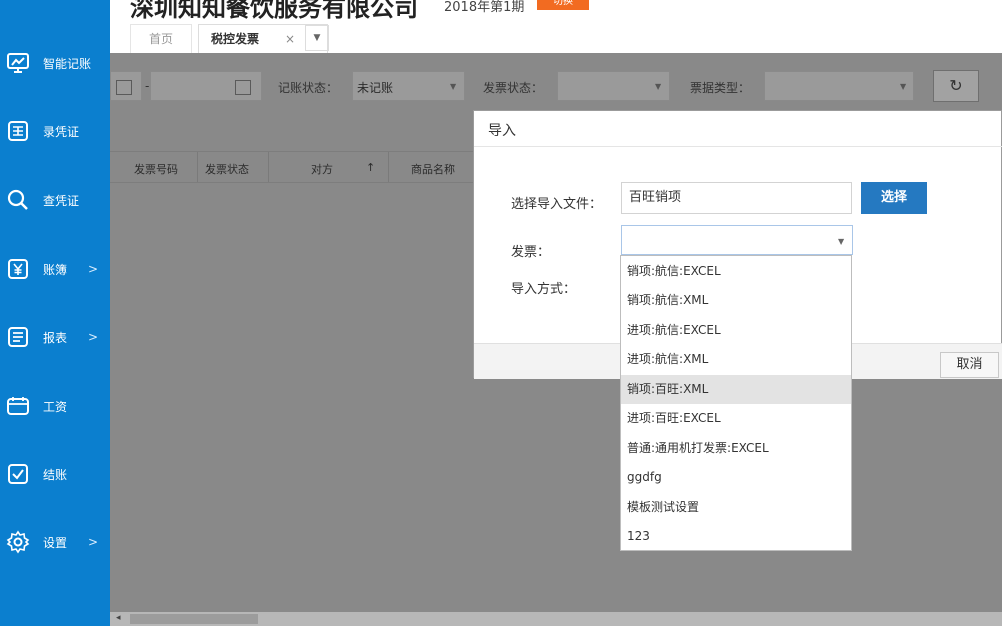  Describe the element at coordinates (839, 86) in the screenshot. I see `bill-type-select: ▼` at that location.